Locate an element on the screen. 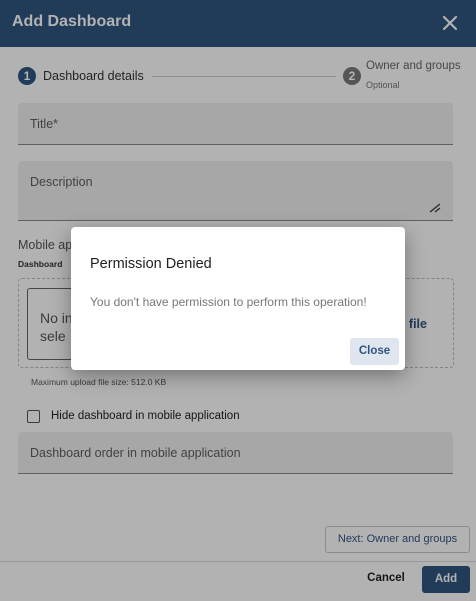  modal-close-button: Close is located at coordinates (374, 351).